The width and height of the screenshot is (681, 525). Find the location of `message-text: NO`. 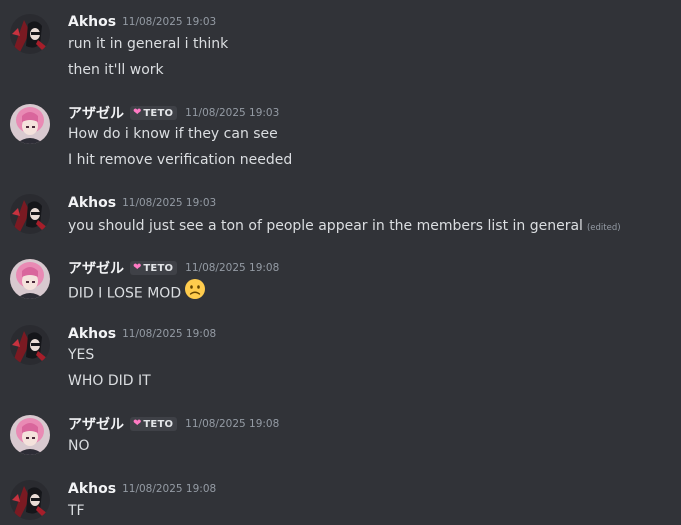

message-text: NO is located at coordinates (79, 446).